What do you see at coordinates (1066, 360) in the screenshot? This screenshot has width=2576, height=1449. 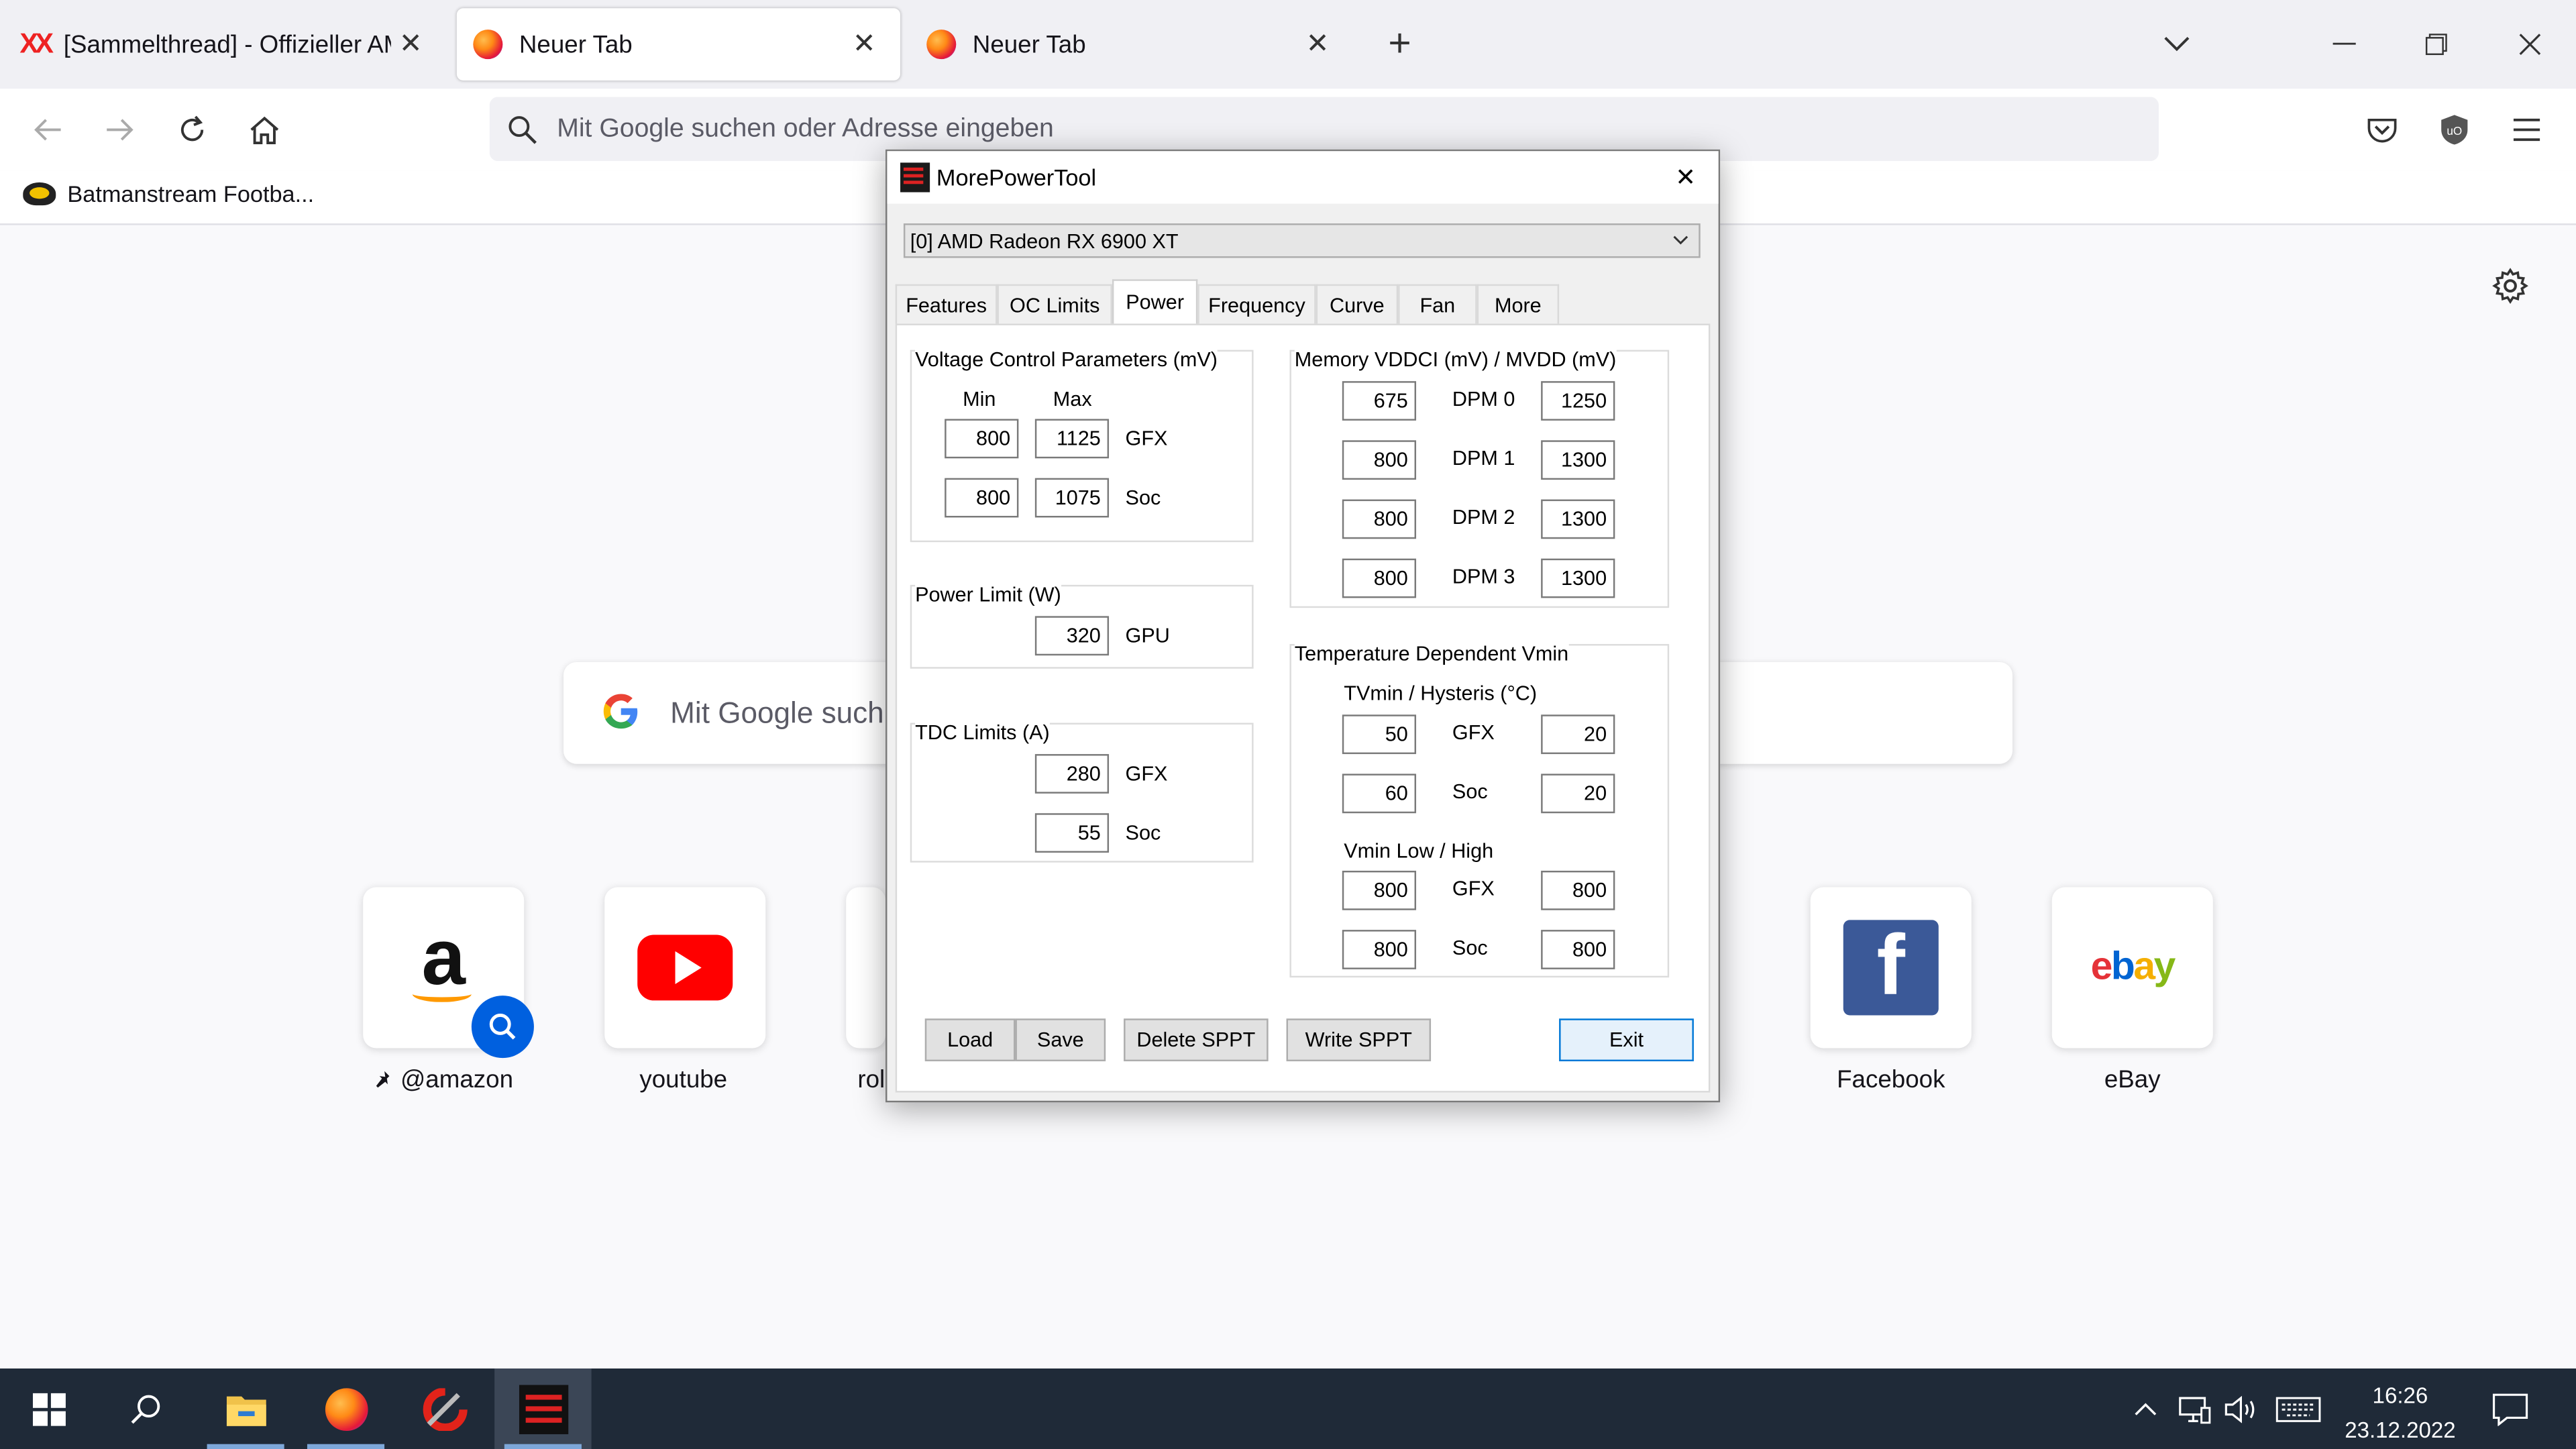 I see `voltage-group-title: Voltage Control Parameters (mV)` at bounding box center [1066, 360].